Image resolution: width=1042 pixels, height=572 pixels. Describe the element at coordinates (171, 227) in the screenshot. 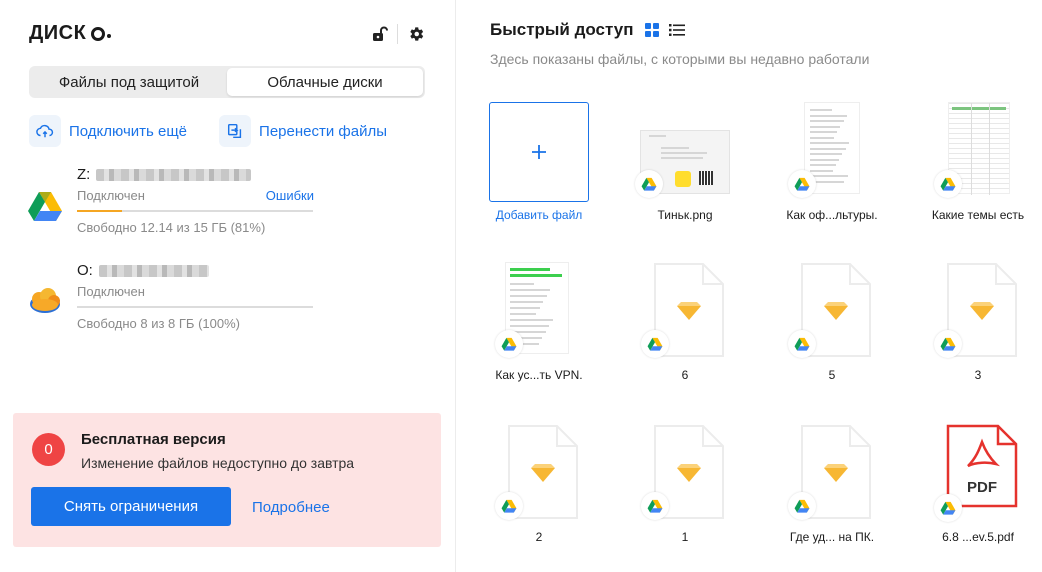

I see `disk-free-space: Свободно 12.14 из 15 ГБ (81%)` at that location.